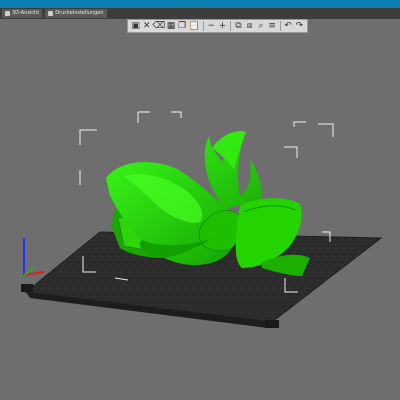  Describe the element at coordinates (299, 26) in the screenshot. I see `redo-icon: ↷` at that location.